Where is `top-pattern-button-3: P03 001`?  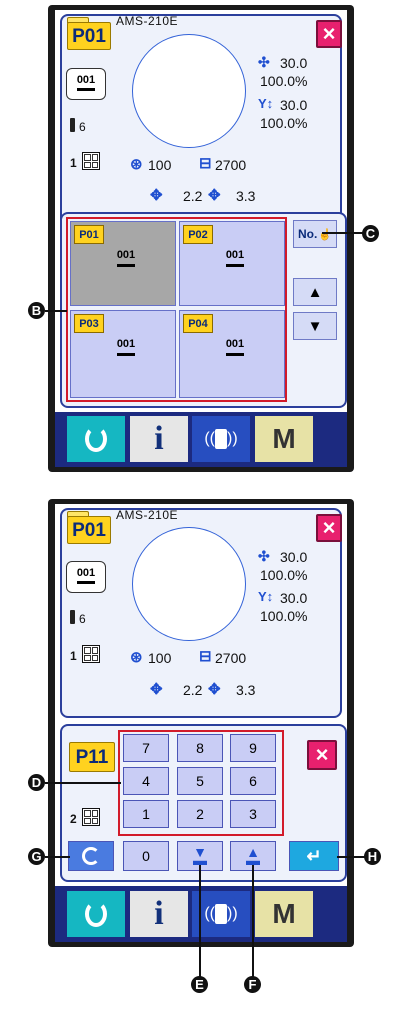 top-pattern-button-3: P03 001 is located at coordinates (123, 354).